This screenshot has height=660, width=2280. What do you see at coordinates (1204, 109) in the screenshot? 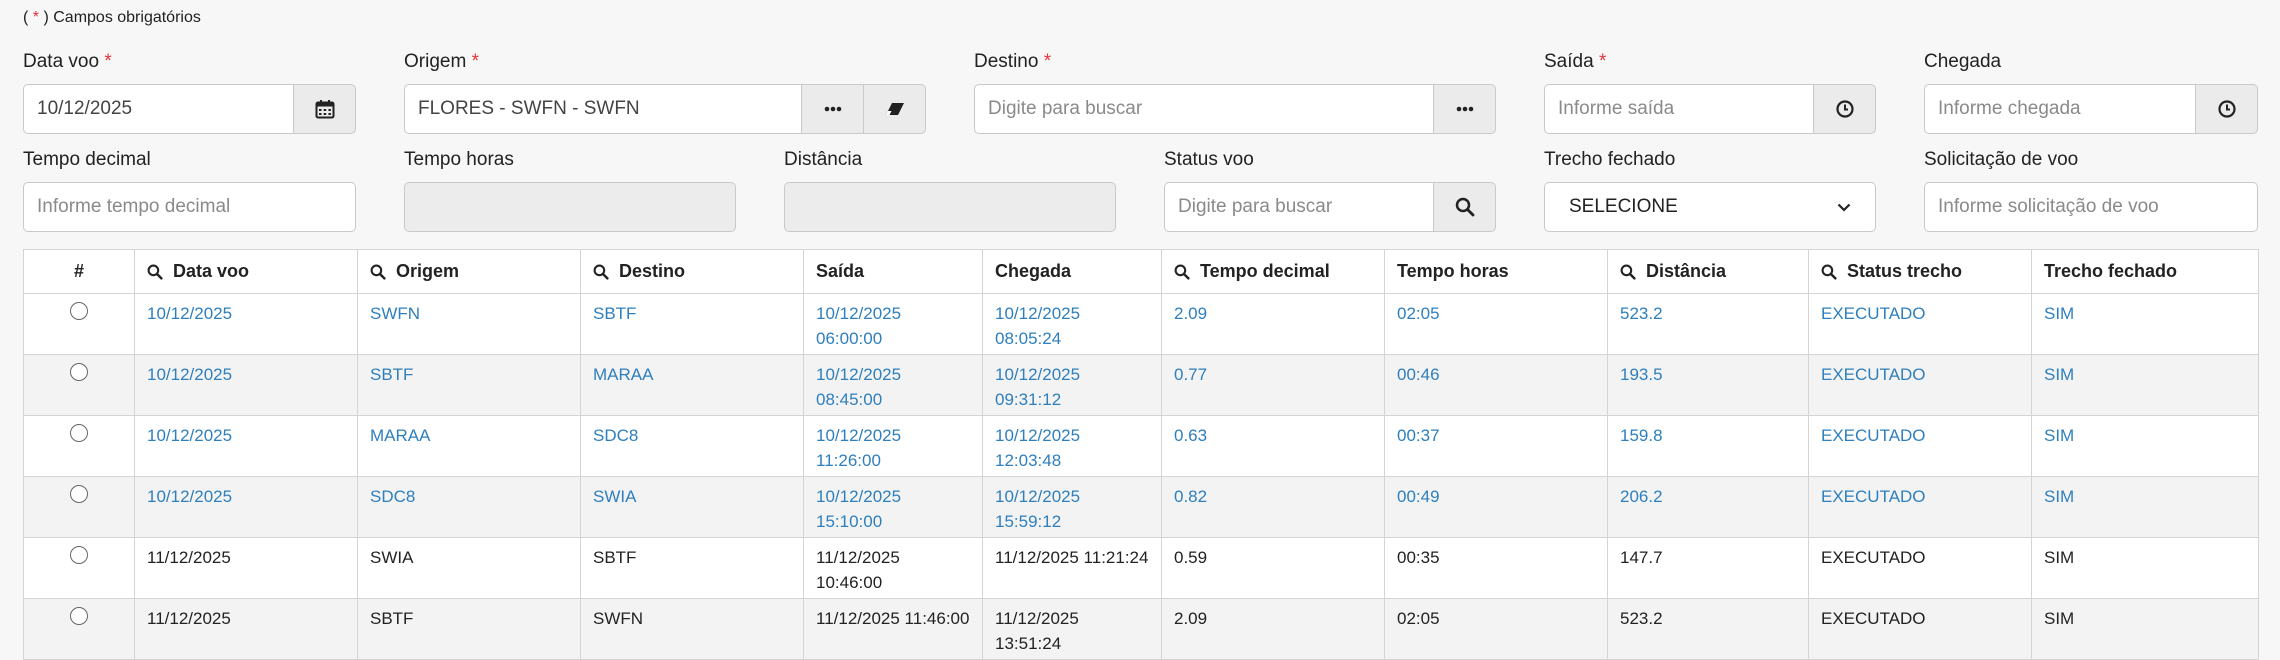
I see `destino-input` at bounding box center [1204, 109].